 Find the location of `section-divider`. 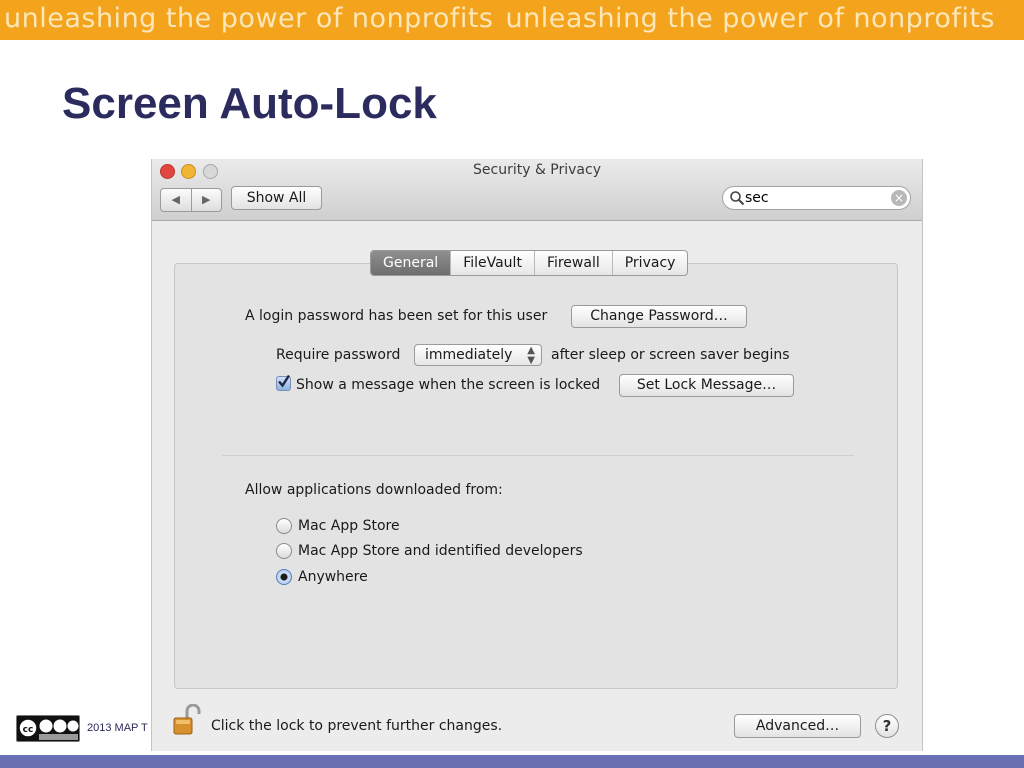

section-divider is located at coordinates (538, 455).